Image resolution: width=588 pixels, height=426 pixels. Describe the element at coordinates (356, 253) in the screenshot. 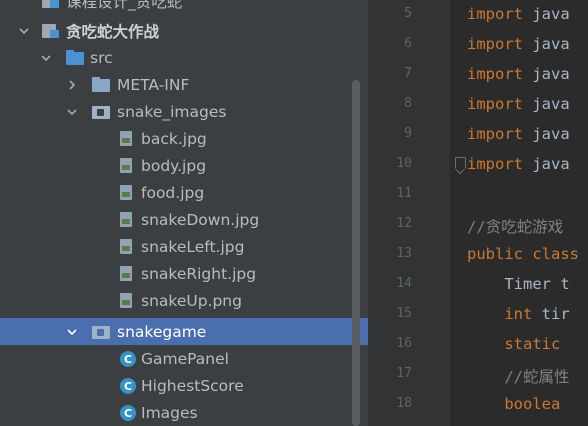

I see `tree-scrollbar` at that location.